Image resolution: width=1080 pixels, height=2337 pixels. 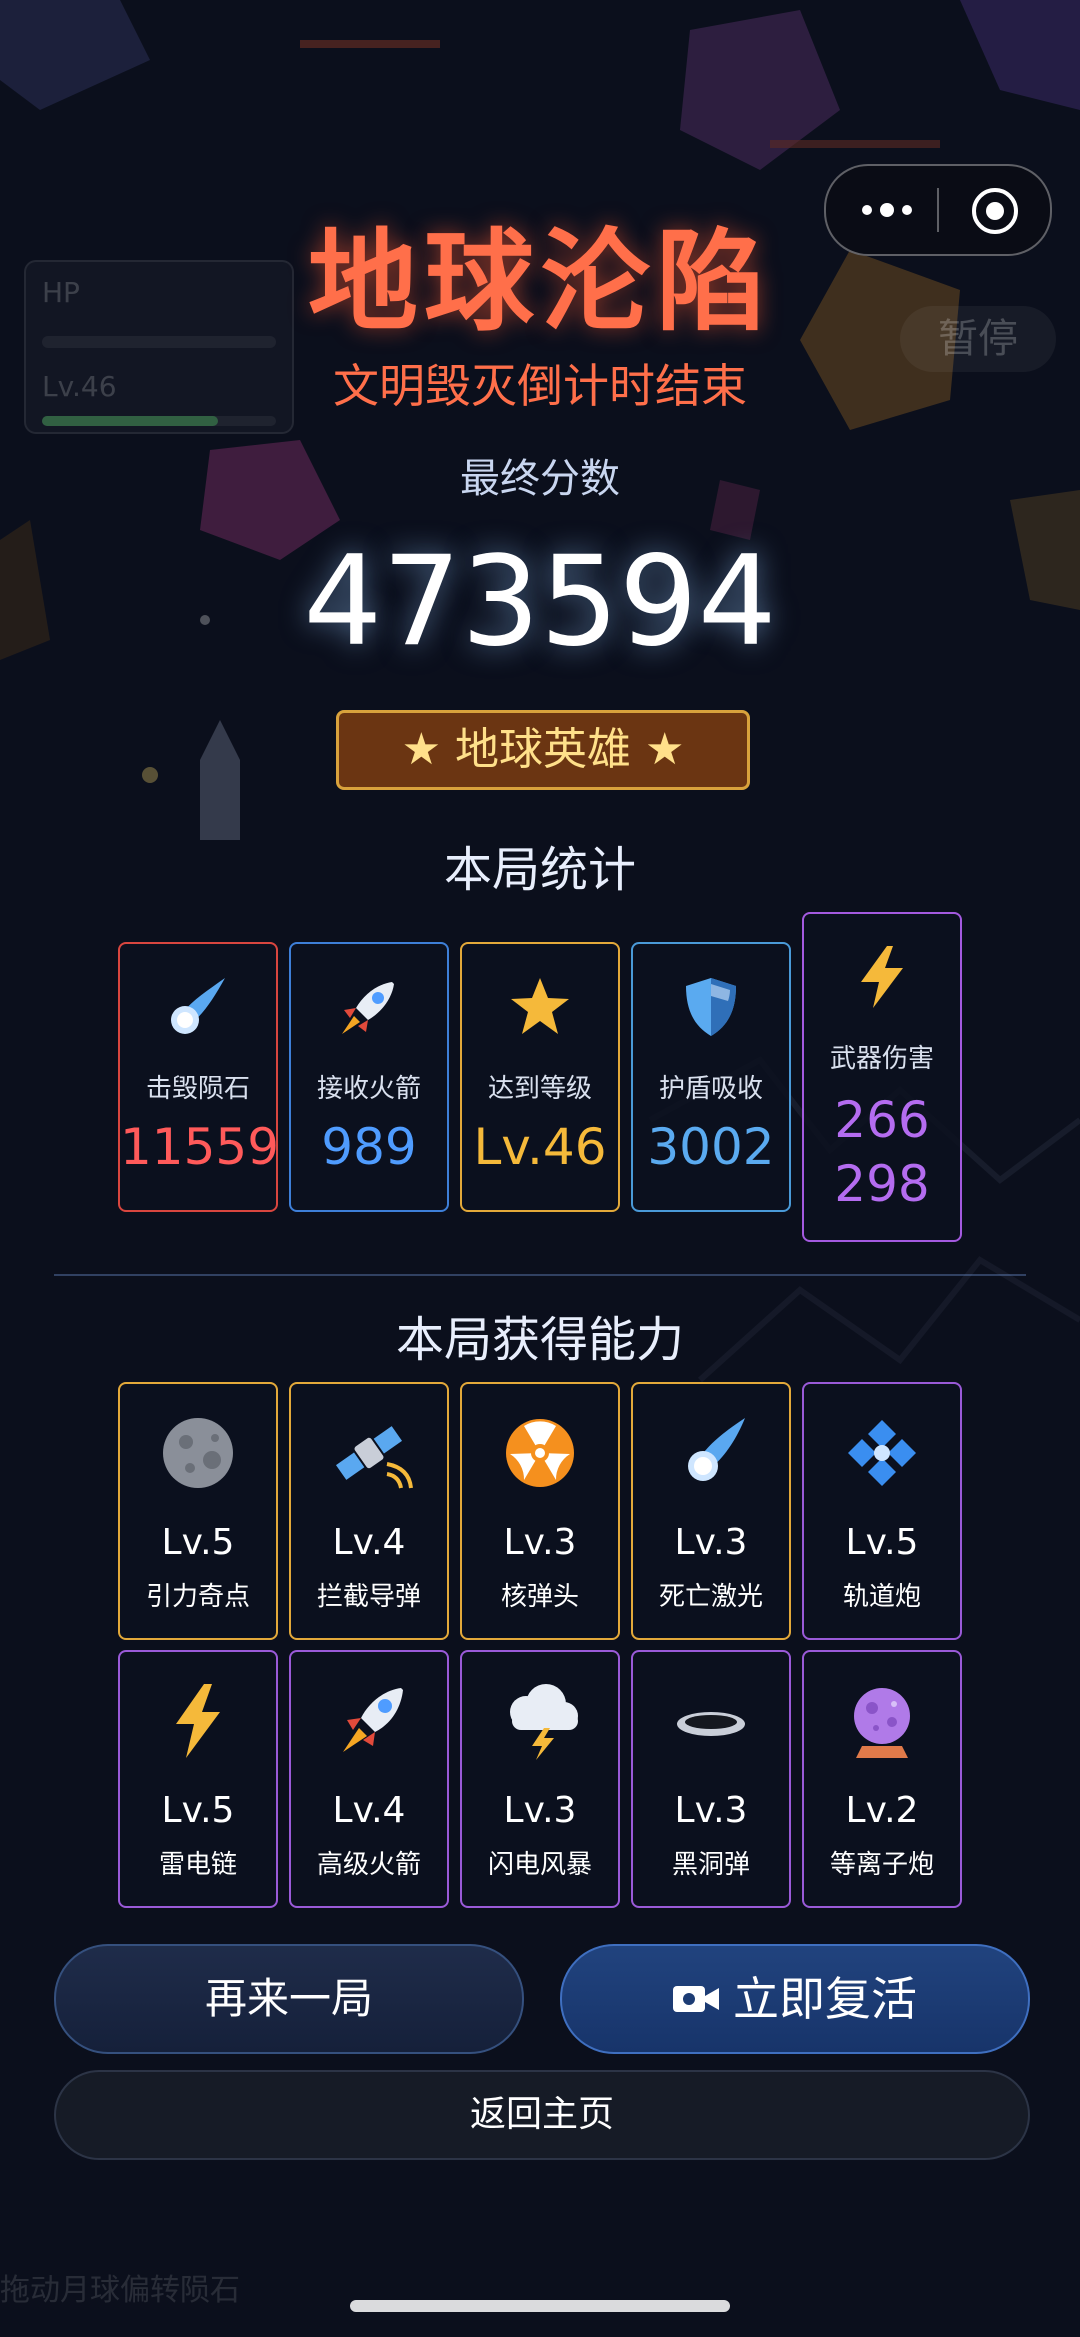 I want to click on ability-card: Lv.3 黑洞弹, so click(x=711, y=1779).